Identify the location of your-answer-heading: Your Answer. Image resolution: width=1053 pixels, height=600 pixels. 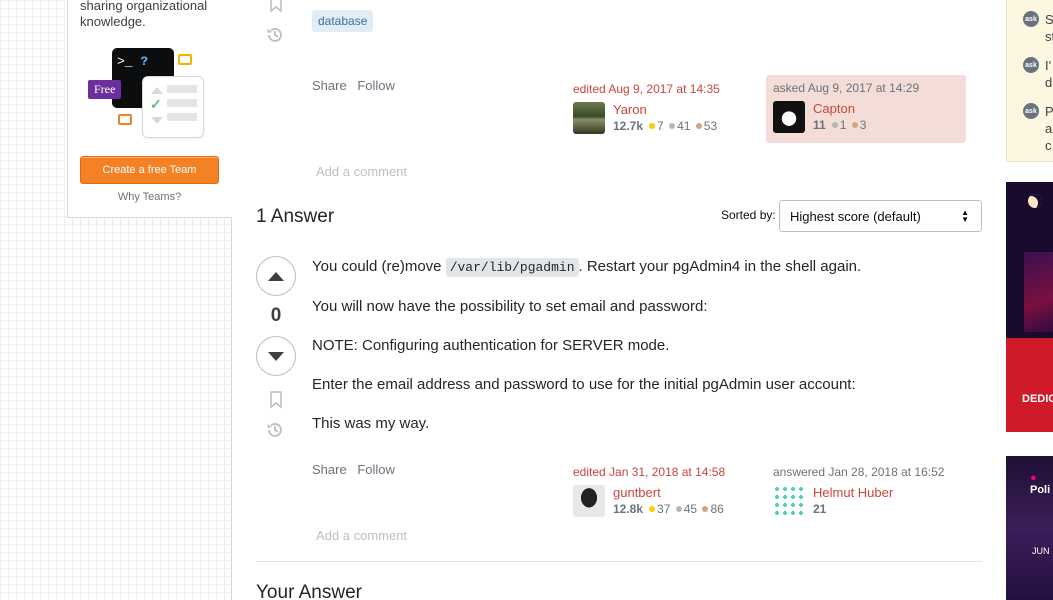
(309, 591).